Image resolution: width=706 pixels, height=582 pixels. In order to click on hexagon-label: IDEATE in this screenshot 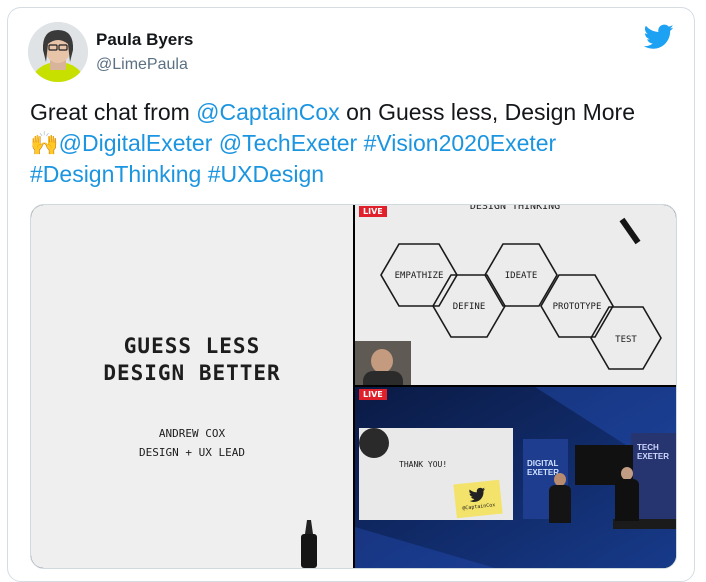, I will do `click(521, 276)`.